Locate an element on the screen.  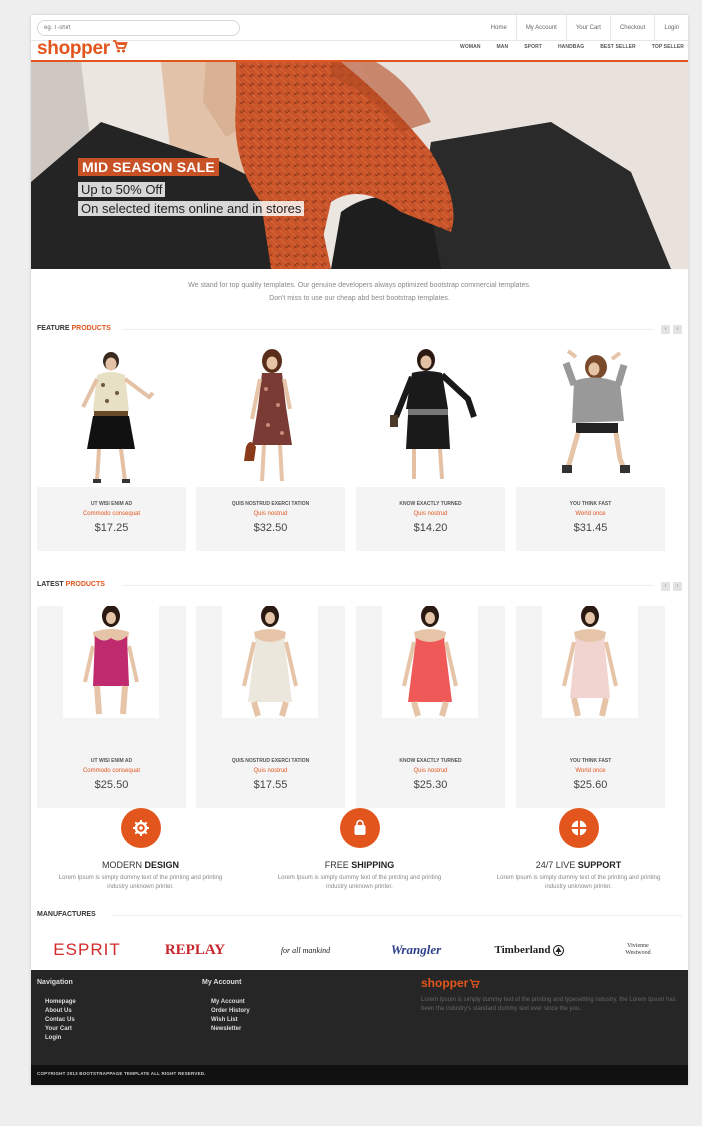
bag-icon is located at coordinates (359, 827).